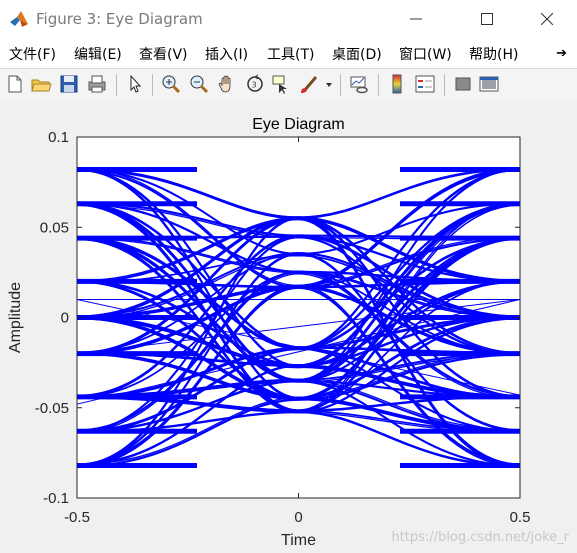  Describe the element at coordinates (298, 517) in the screenshot. I see `x-tick-label: 0` at that location.